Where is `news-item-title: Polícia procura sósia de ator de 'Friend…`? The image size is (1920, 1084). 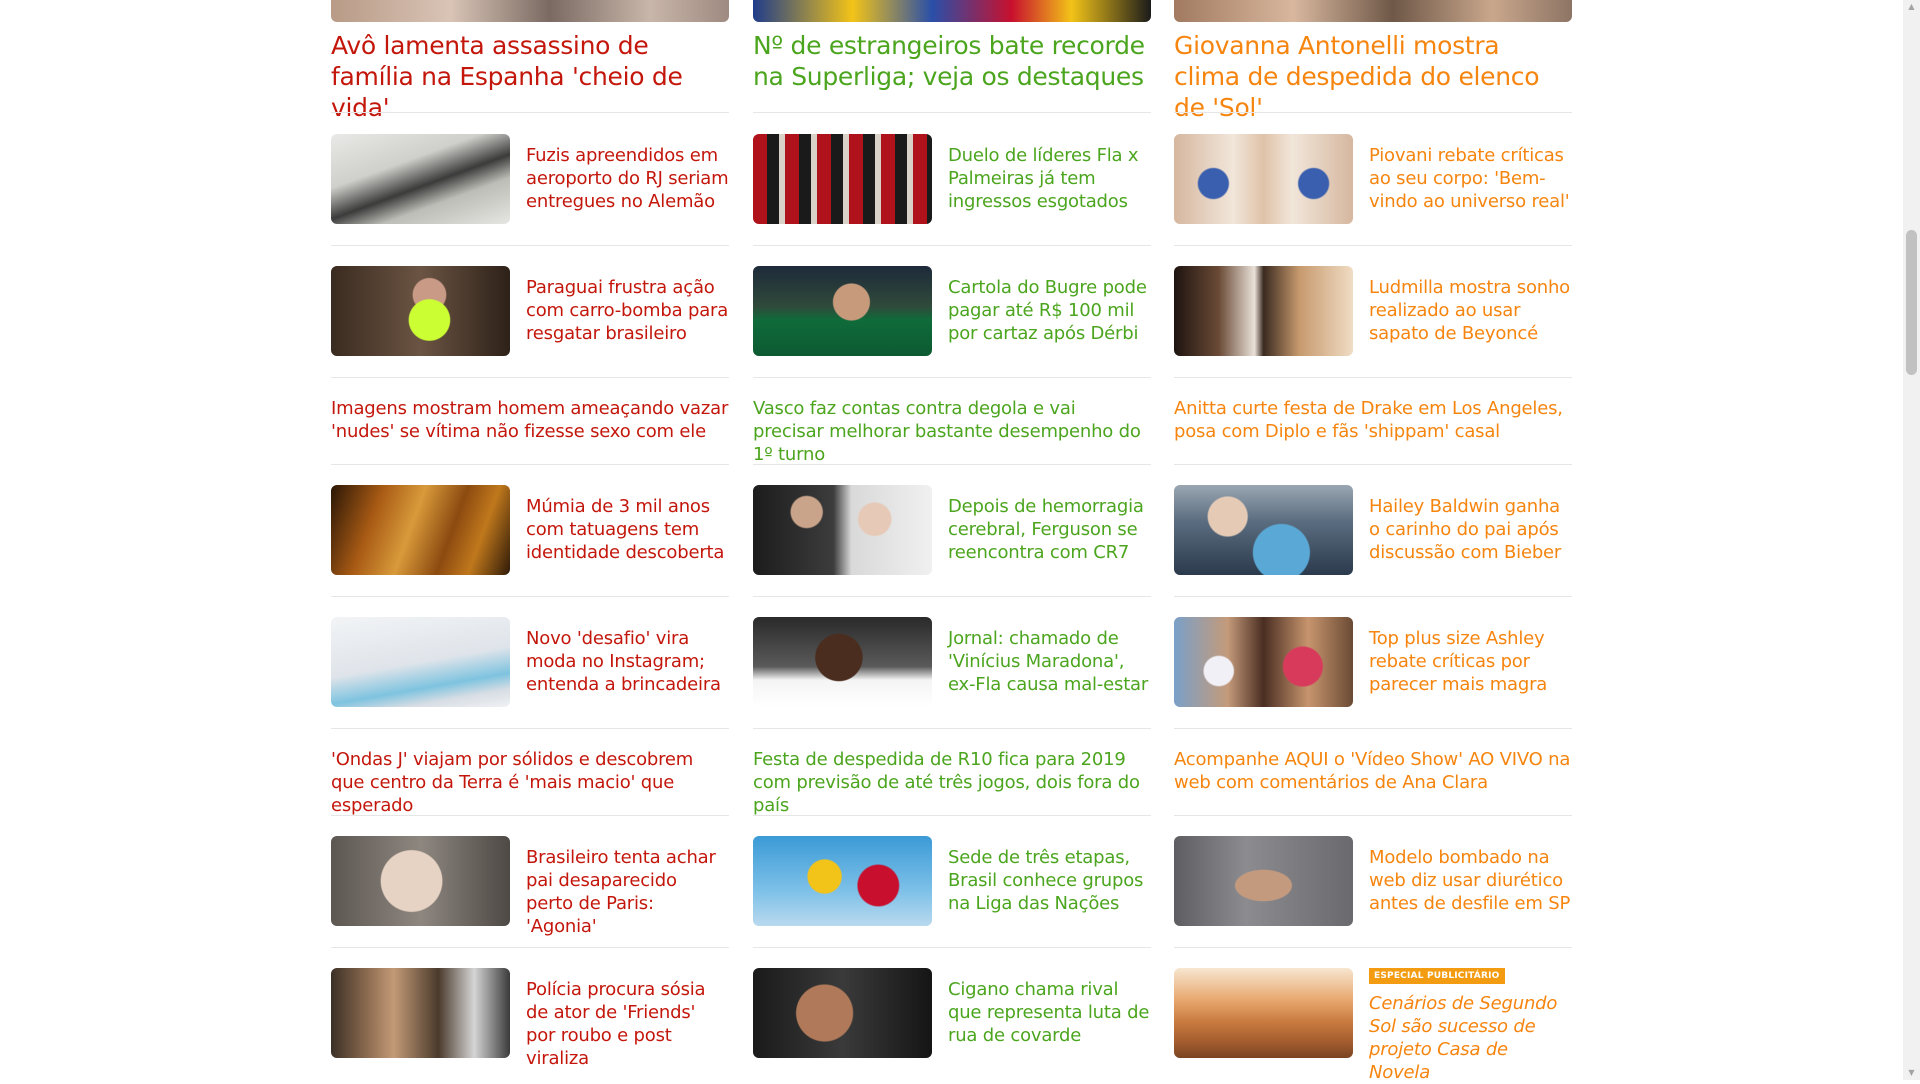 news-item-title: Polícia procura sósia de ator de 'Friend… is located at coordinates (627, 1024).